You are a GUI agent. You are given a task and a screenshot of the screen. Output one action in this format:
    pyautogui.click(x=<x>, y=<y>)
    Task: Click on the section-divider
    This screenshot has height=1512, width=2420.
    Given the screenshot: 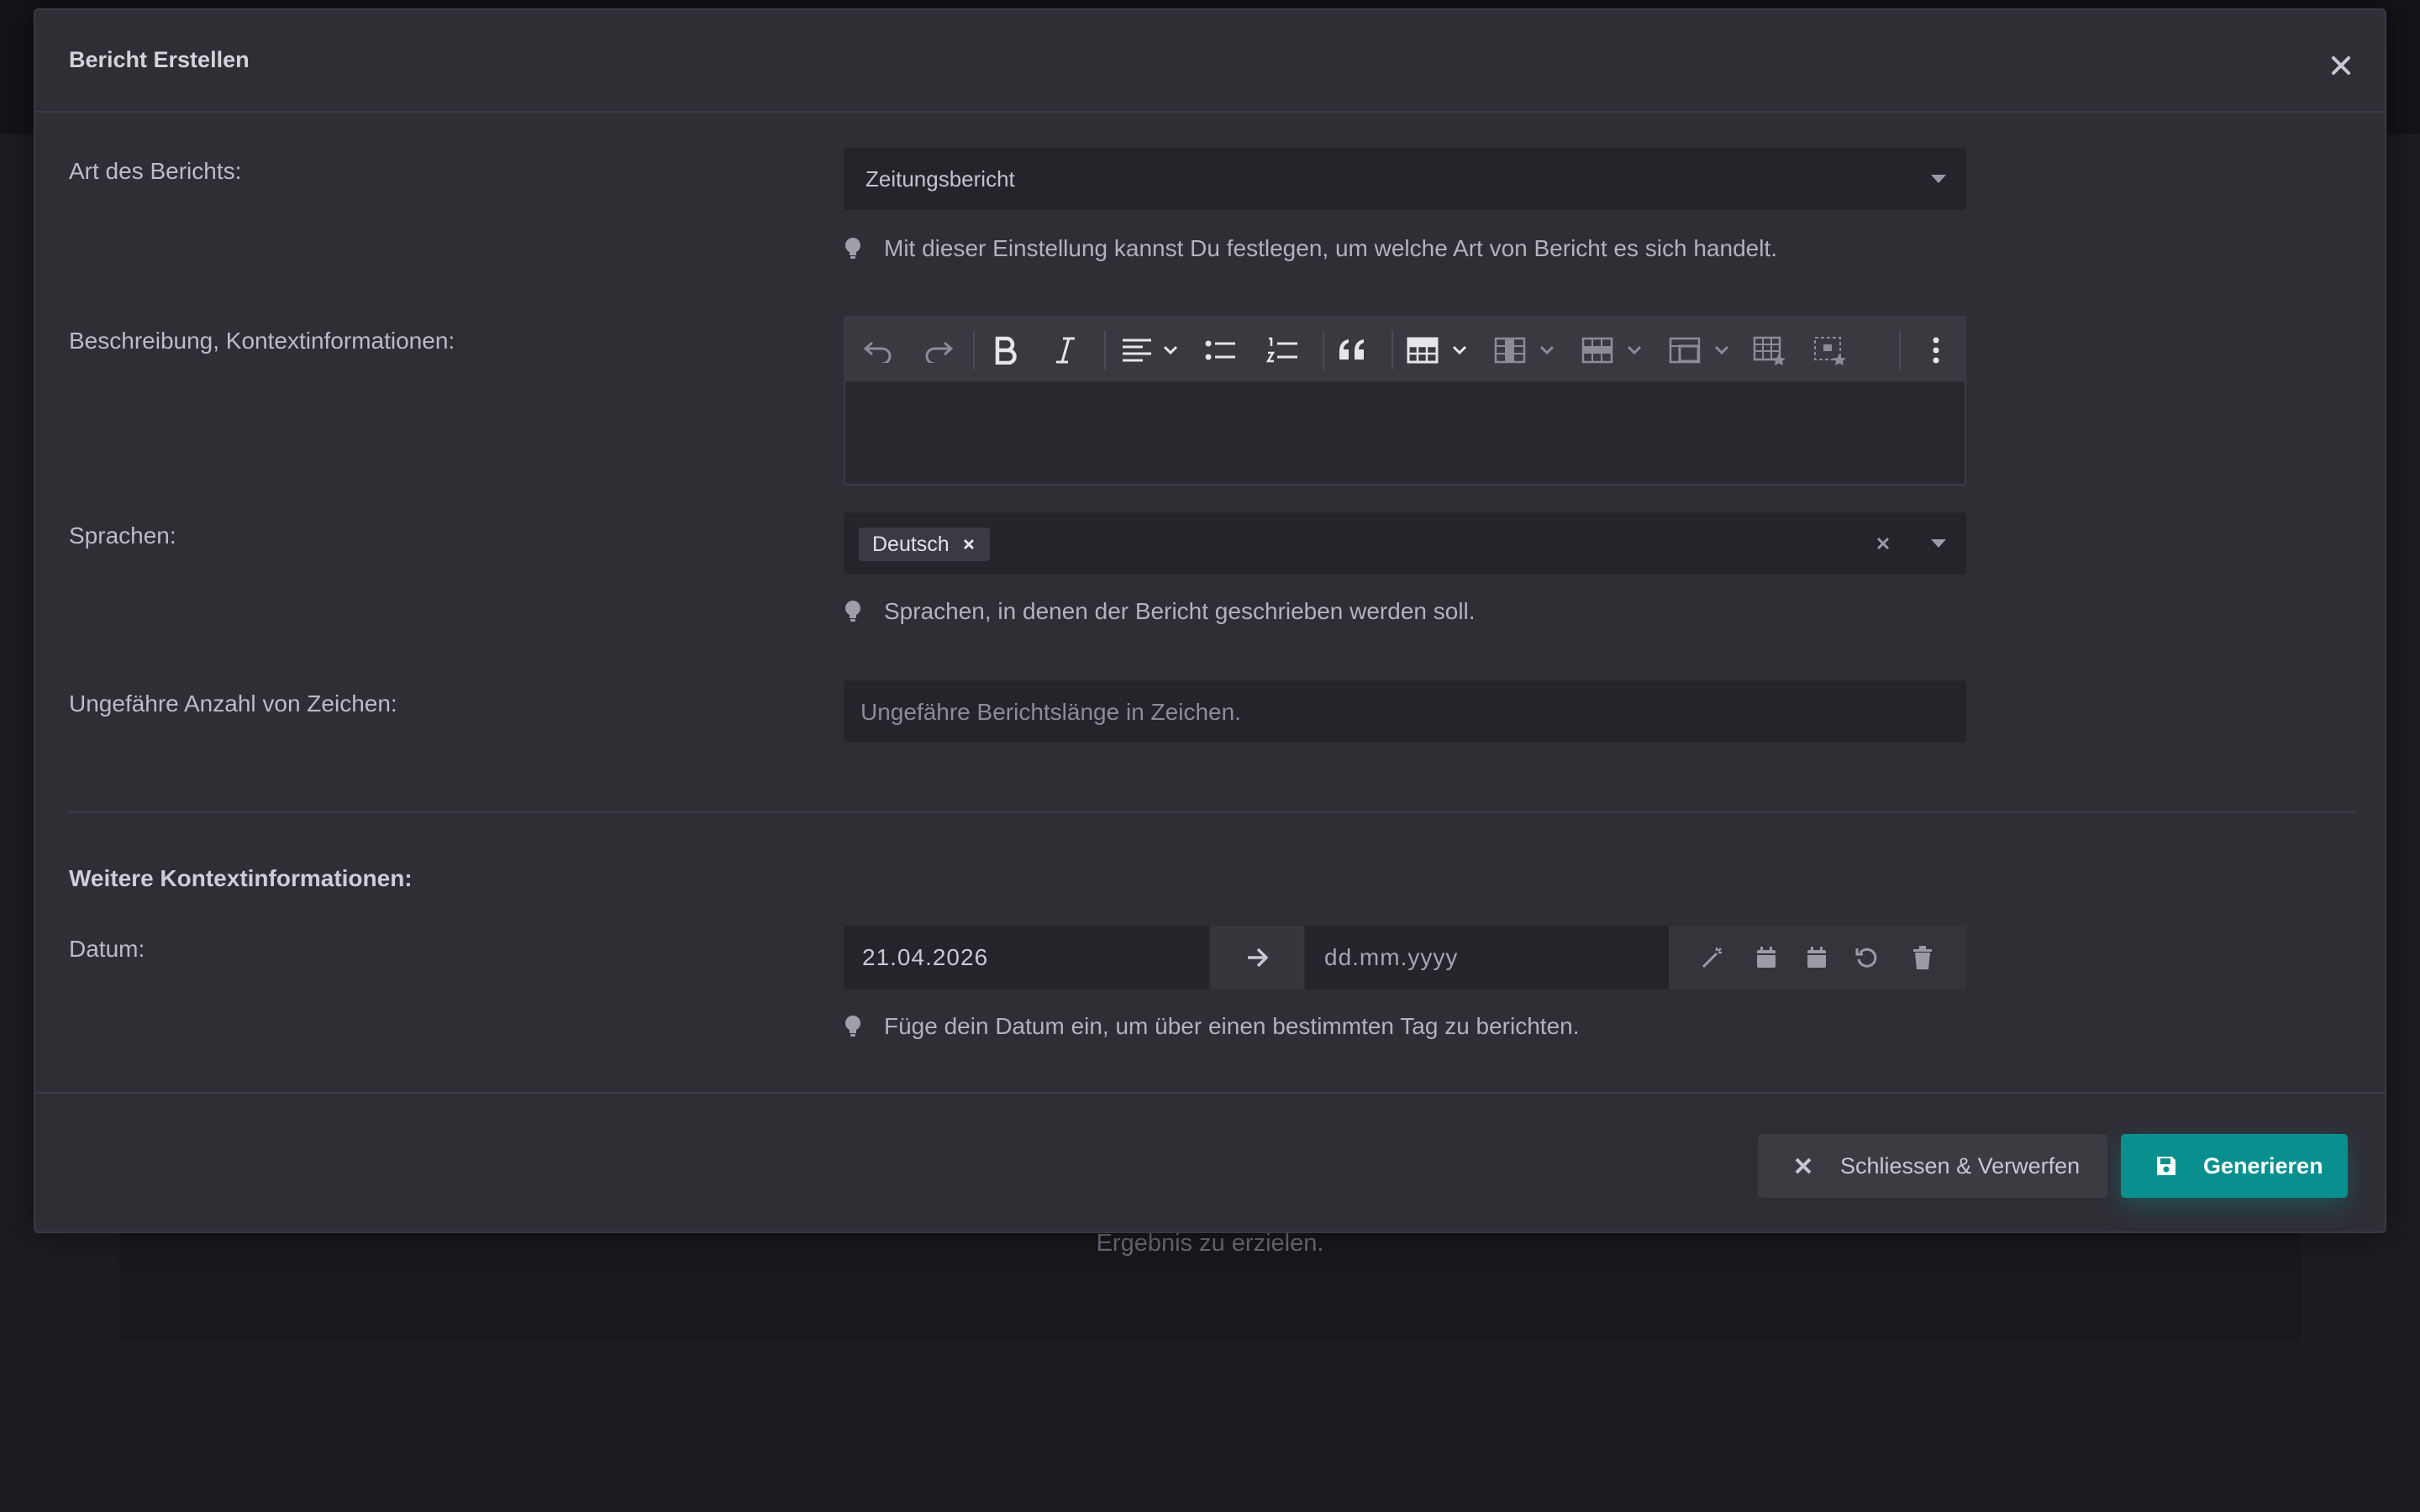 What is the action you would take?
    pyautogui.click(x=1211, y=812)
    